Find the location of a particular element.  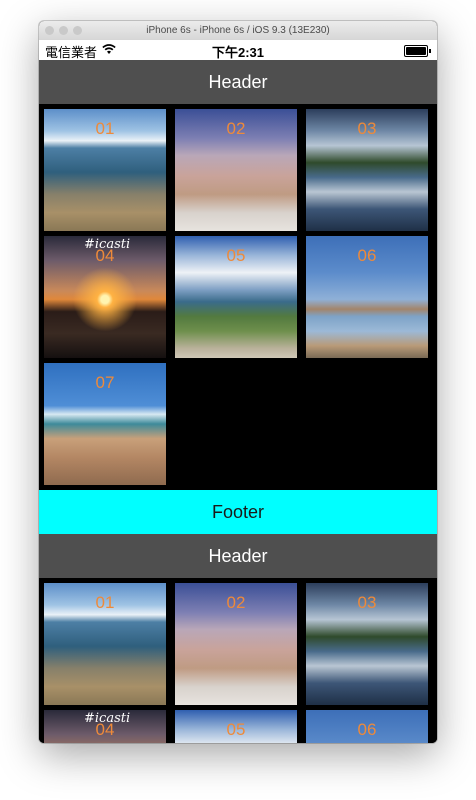

window-titlebar: iPhone 6s - iPhone 6s / iOS 9.3 (13E230) is located at coordinates (238, 31).